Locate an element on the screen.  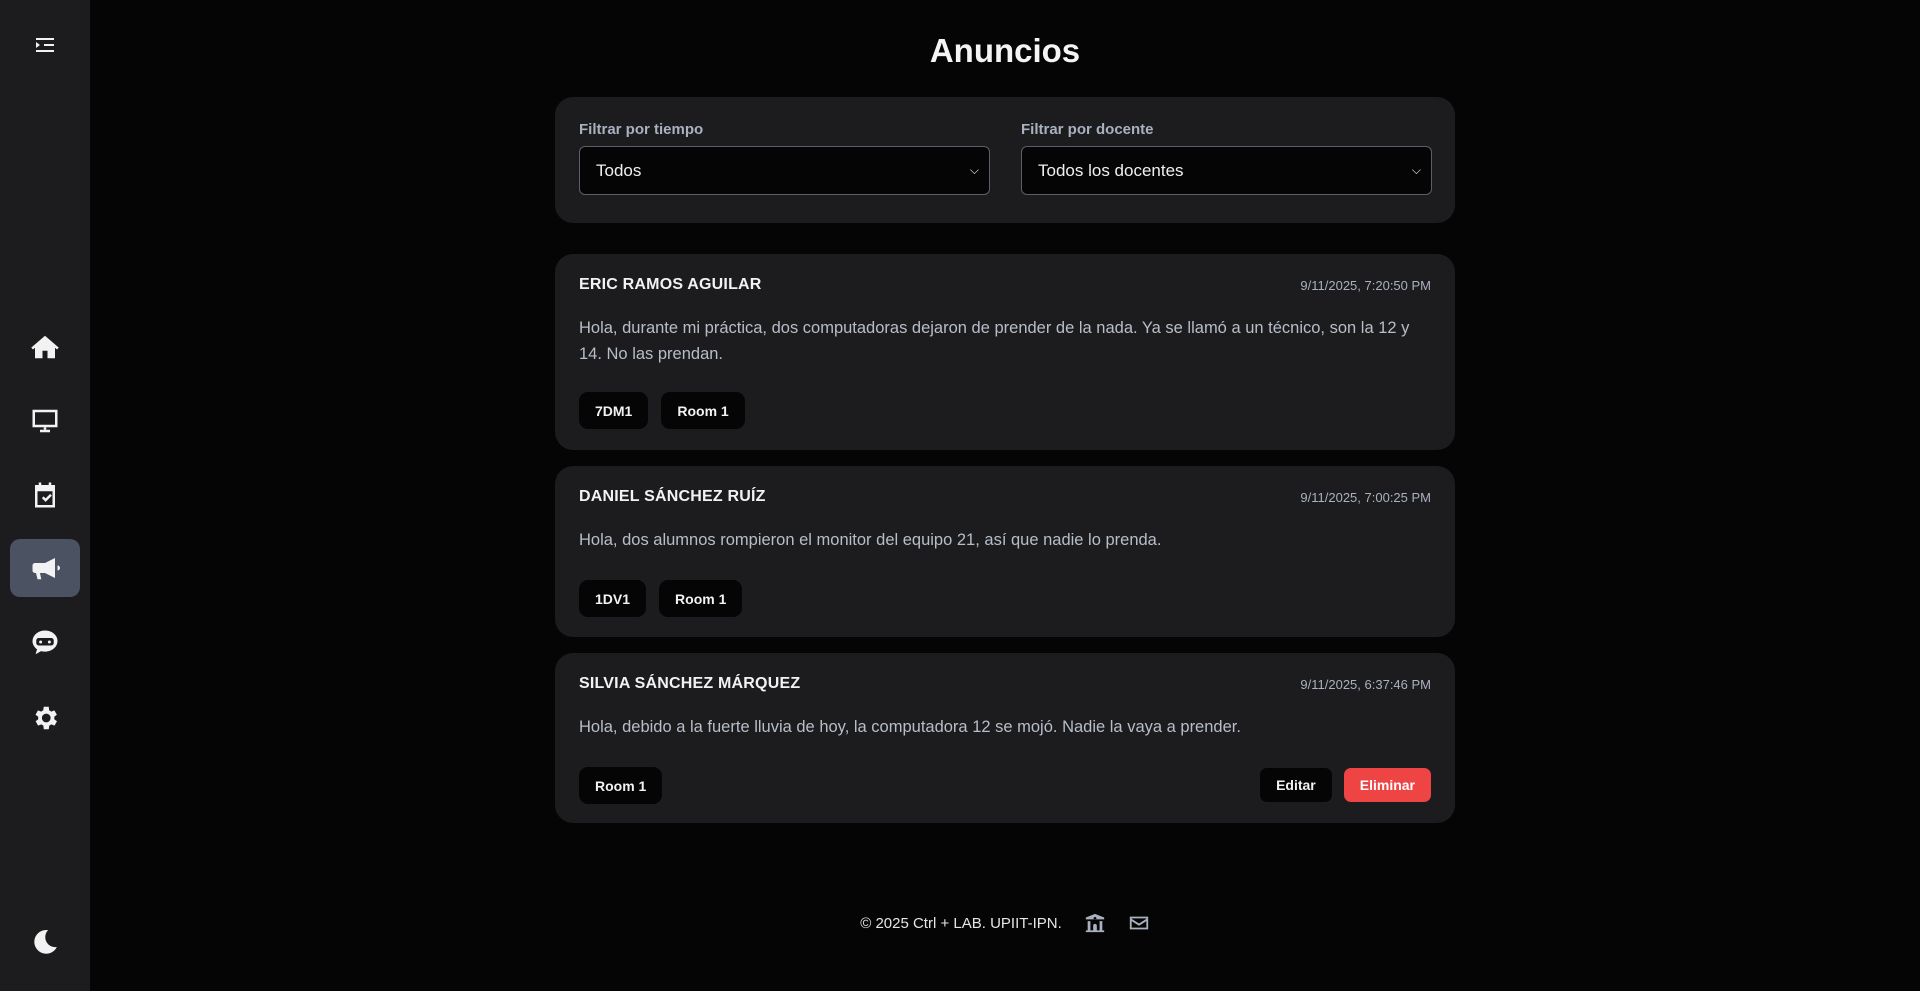
envelope-icon is located at coordinates (1139, 923).